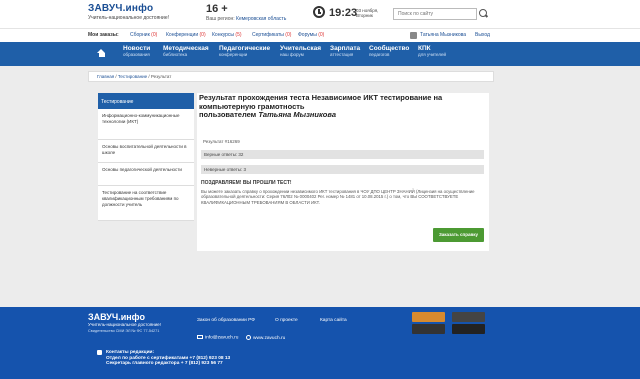 This screenshot has width=640, height=379. I want to click on orders-certificates-label: Сертификаты, so click(268, 35).